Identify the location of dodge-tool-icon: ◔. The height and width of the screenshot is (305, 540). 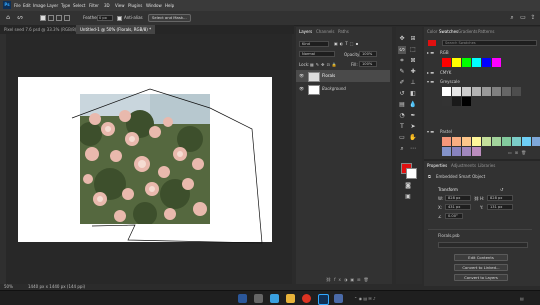
(402, 116).